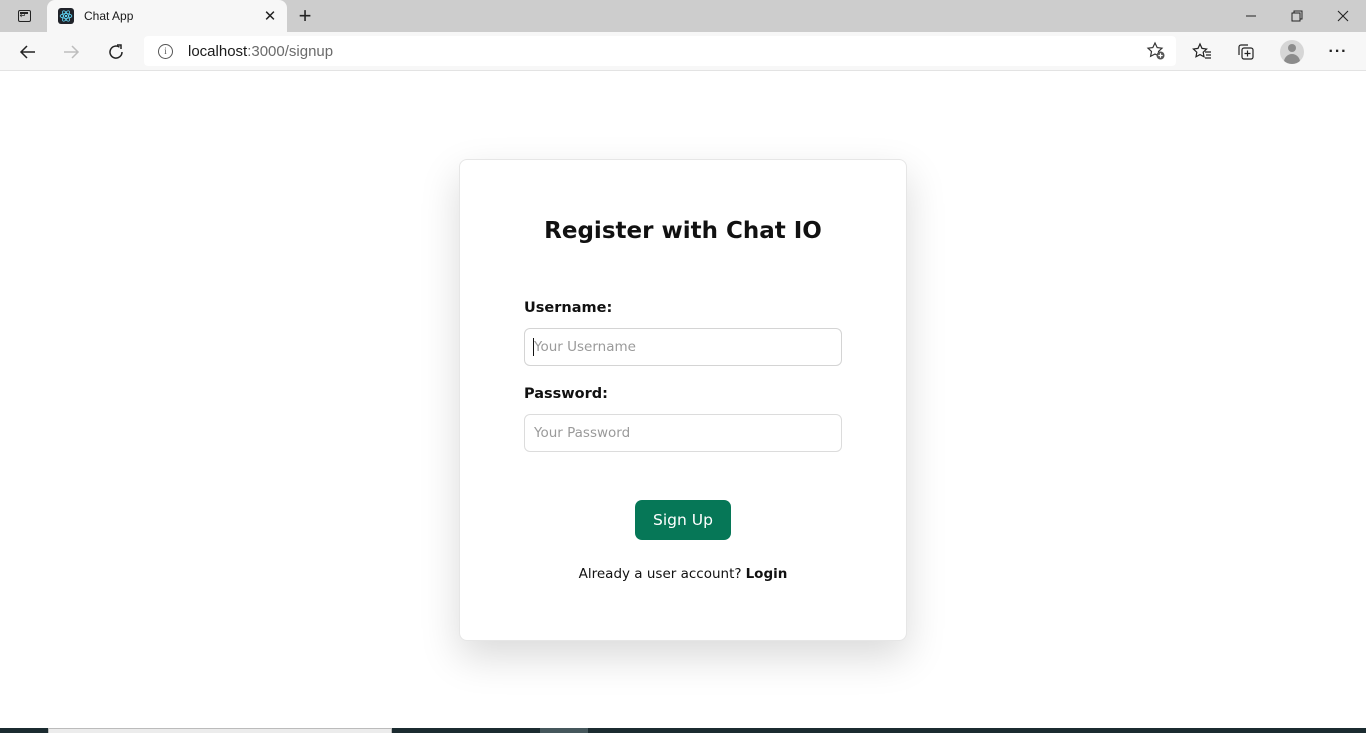 Image resolution: width=1366 pixels, height=733 pixels. I want to click on forward-button, so click(71, 52).